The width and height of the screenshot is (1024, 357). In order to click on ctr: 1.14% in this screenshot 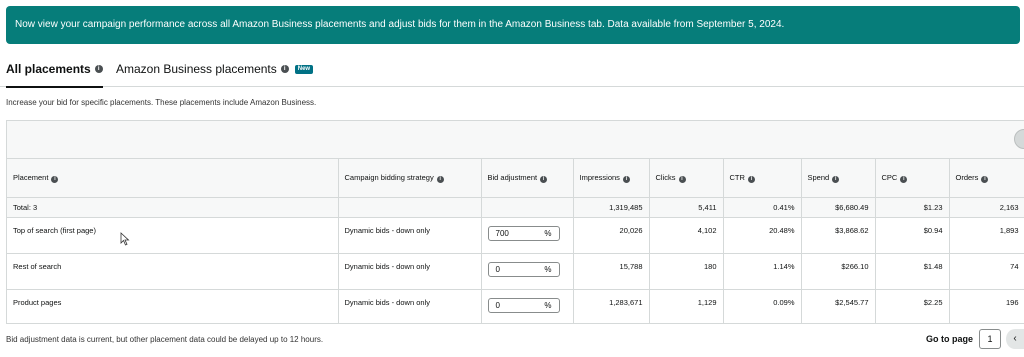, I will do `click(762, 271)`.